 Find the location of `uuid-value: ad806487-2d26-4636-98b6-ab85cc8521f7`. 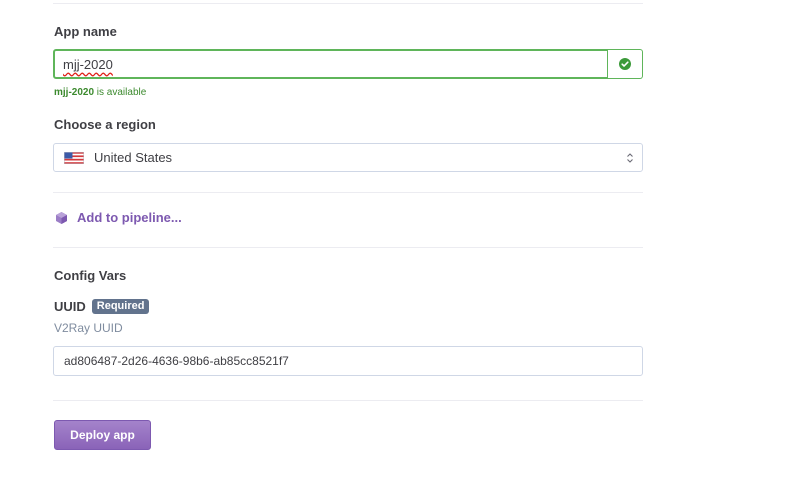

uuid-value: ad806487-2d26-4636-98b6-ab85cc8521f7 is located at coordinates (176, 361).